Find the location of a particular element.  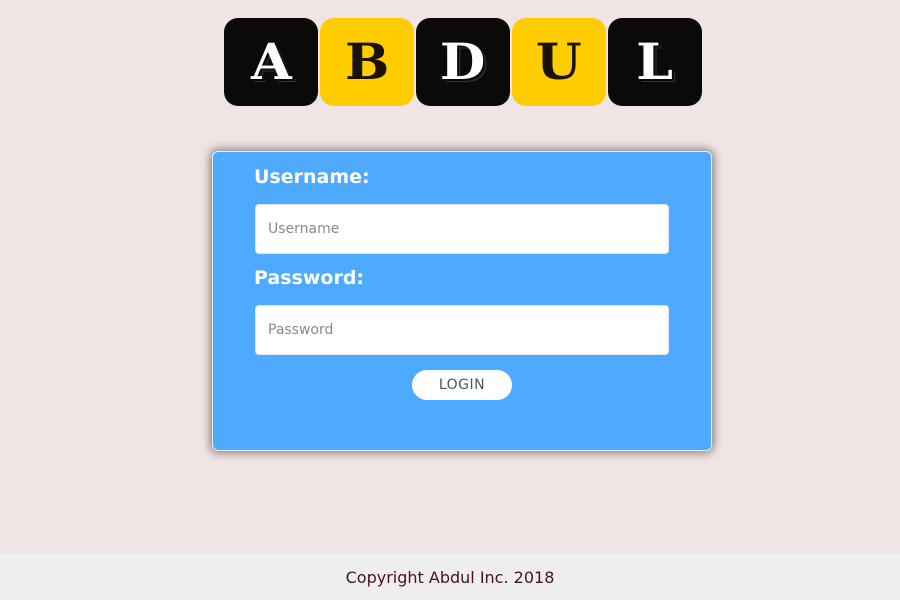

logo-letter: A is located at coordinates (271, 61).